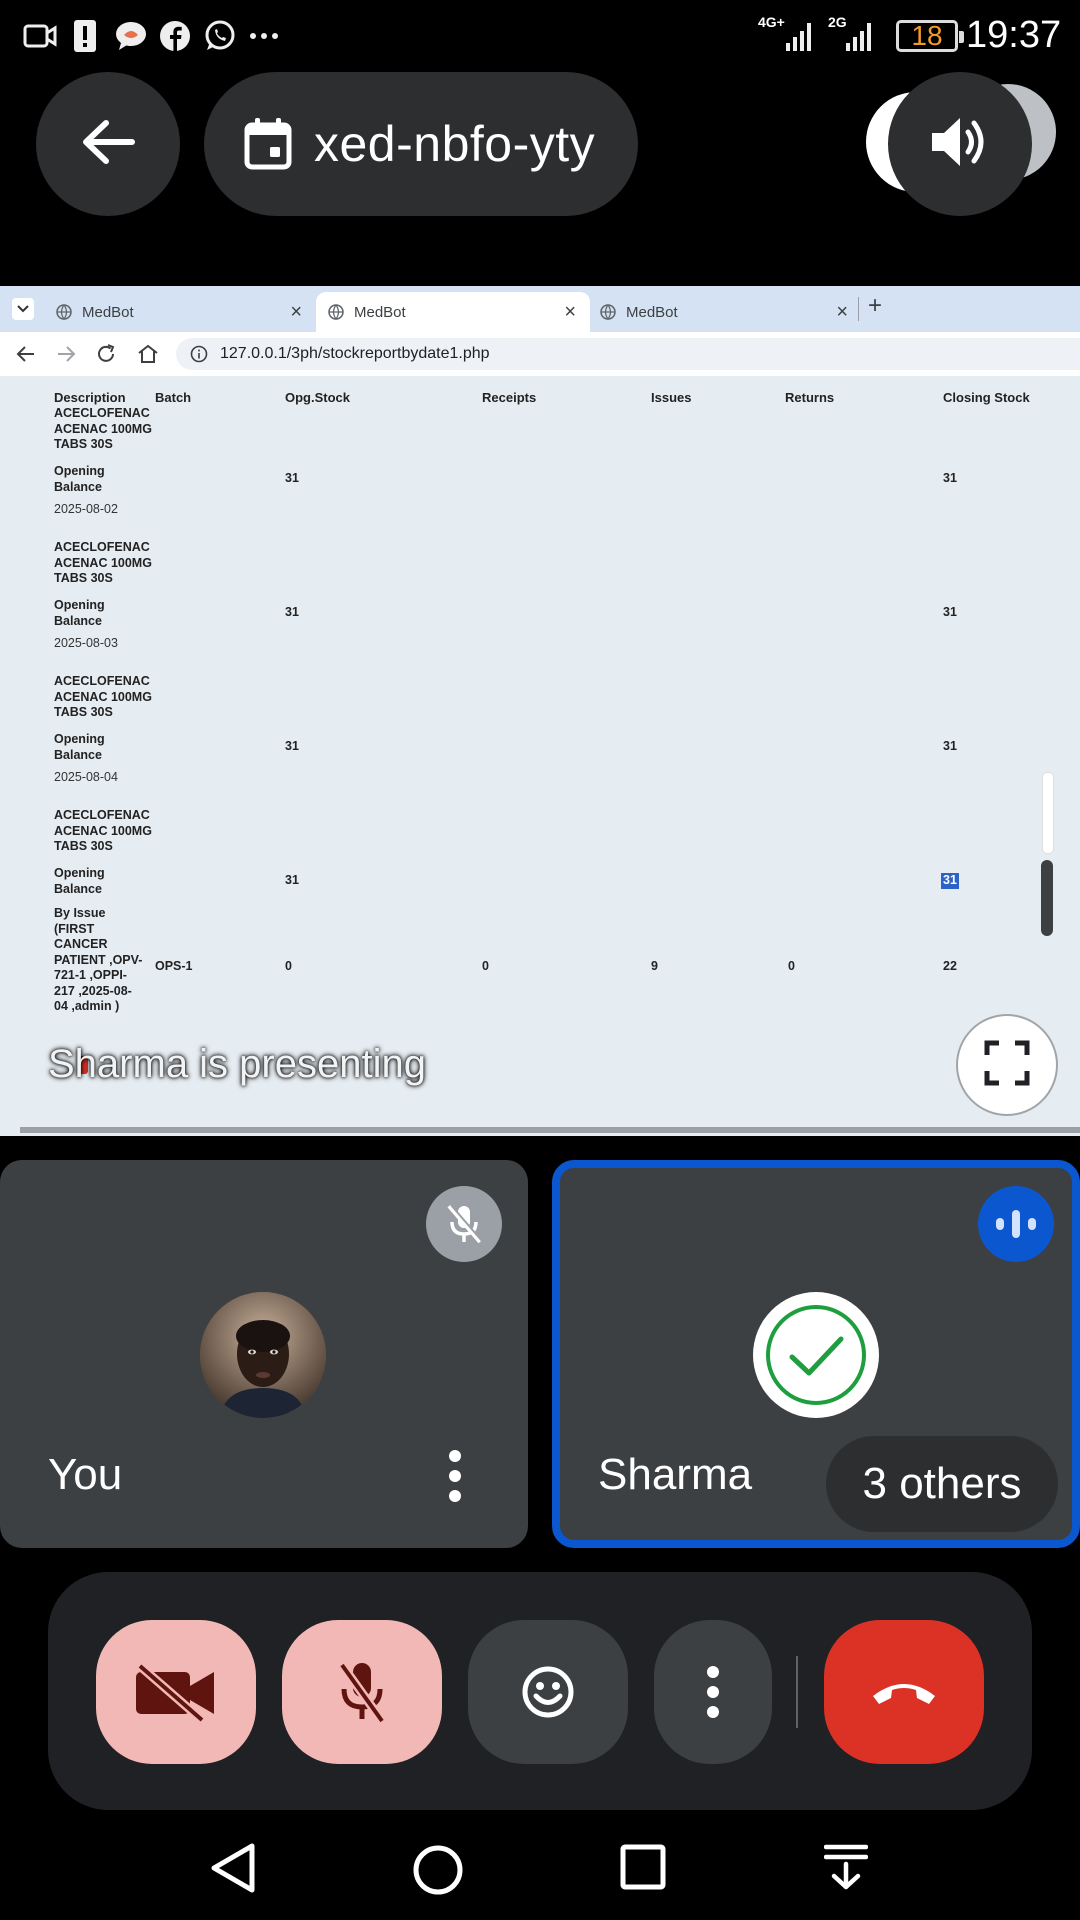  I want to click on browser-tab-bar: MedBot × MedBot × MedBot × +, so click(540, 309).